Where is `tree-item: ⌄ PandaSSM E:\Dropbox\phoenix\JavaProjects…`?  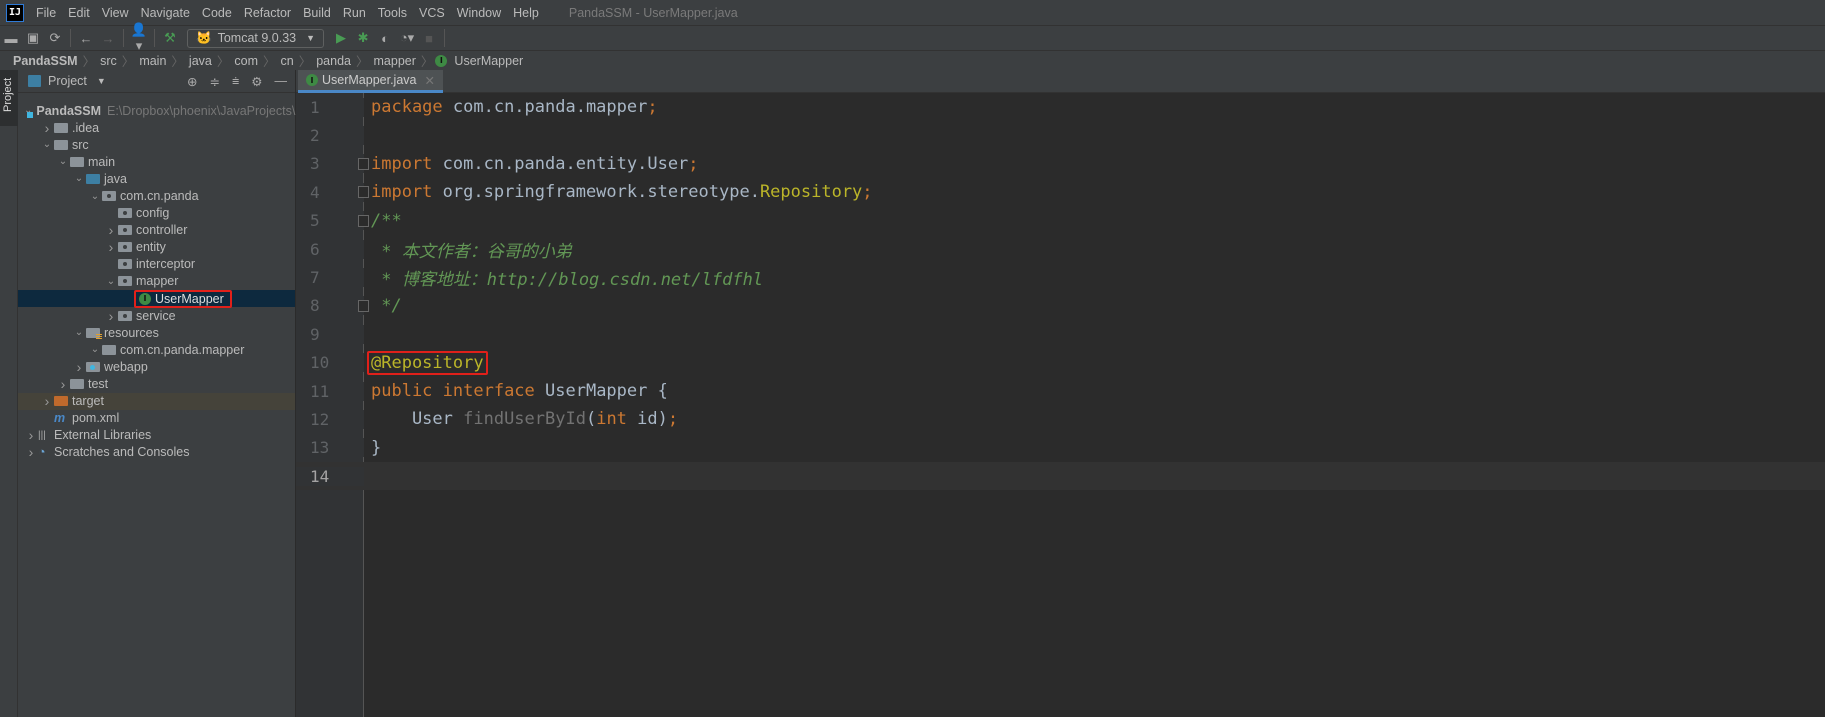
tree-item: ⌄ PandaSSM E:\Dropbox\phoenix\JavaProjects… is located at coordinates (164, 110).